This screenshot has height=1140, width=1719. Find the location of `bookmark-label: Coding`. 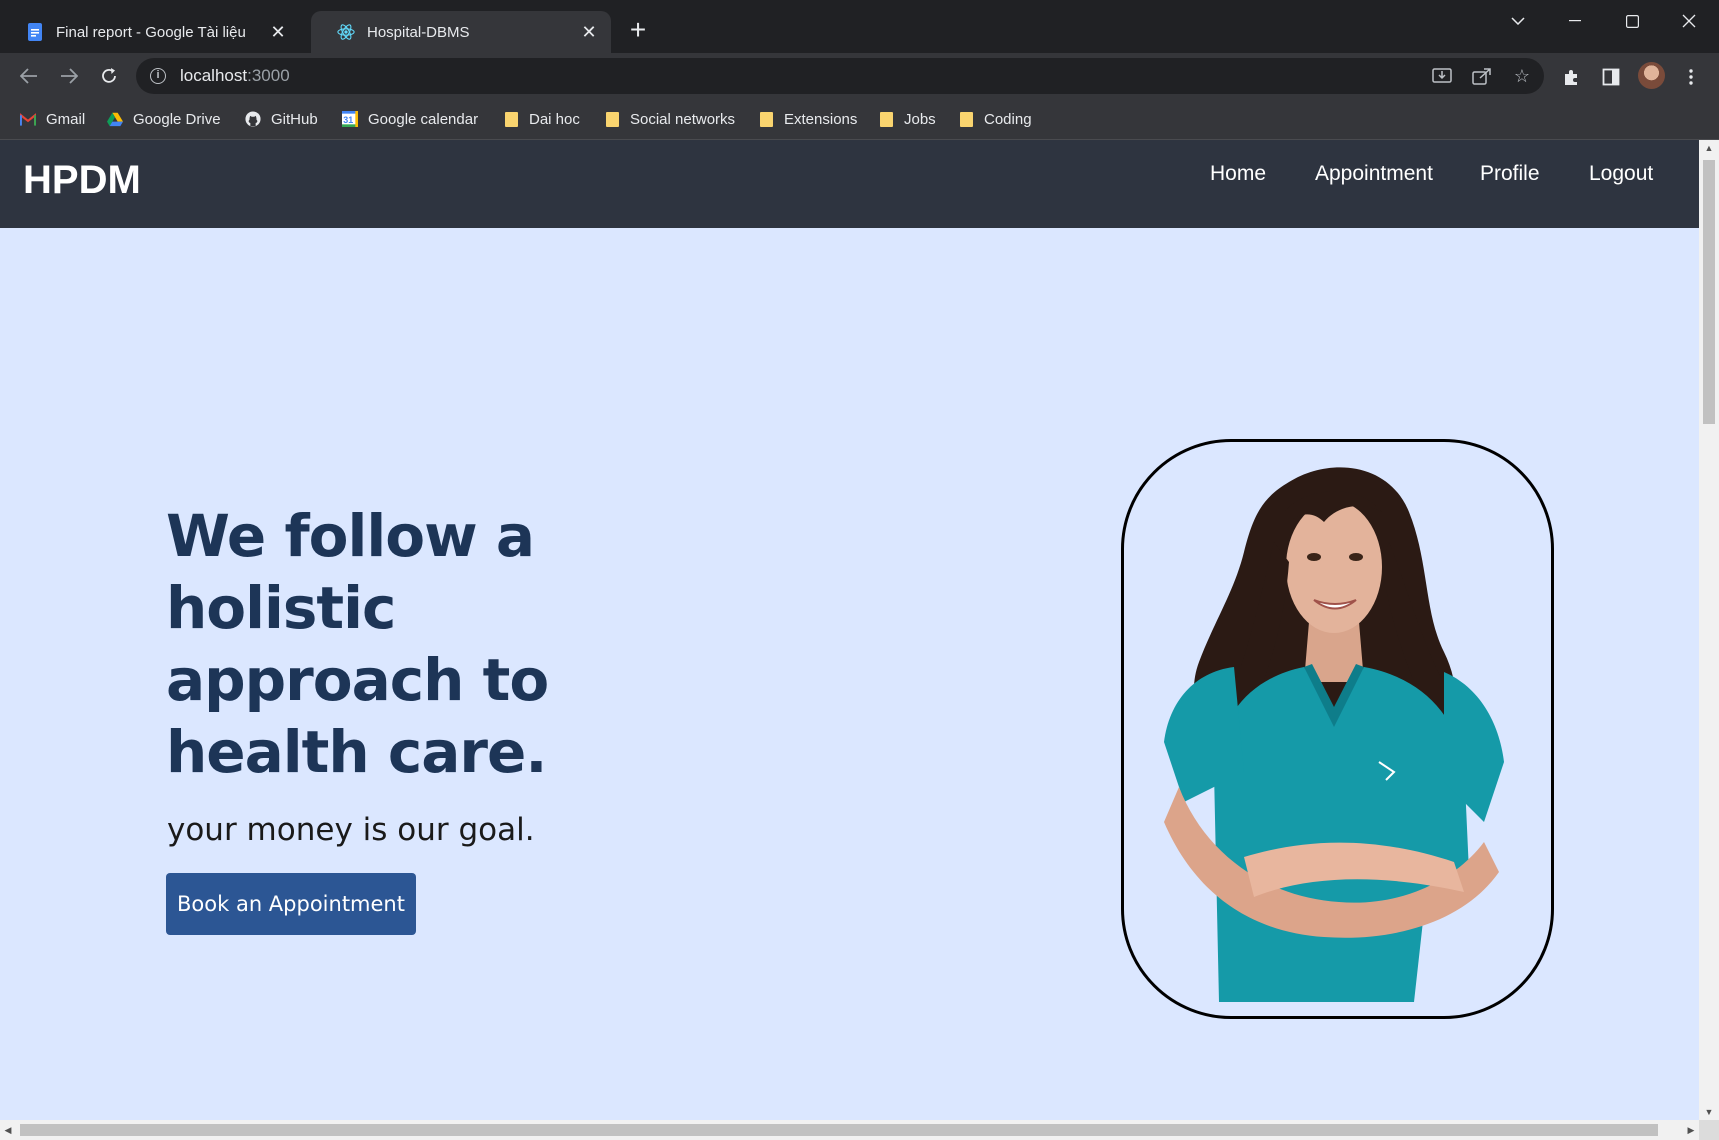

bookmark-label: Coding is located at coordinates (1008, 119).